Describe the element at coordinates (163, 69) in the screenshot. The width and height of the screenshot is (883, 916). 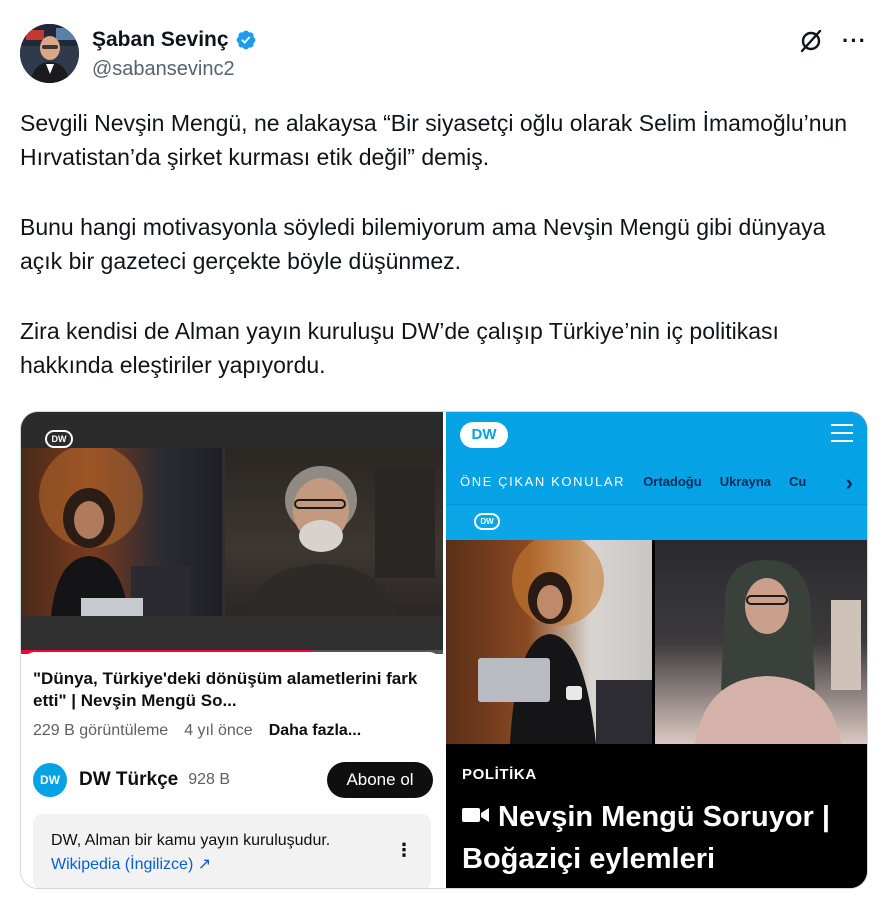
I see `handle: @sabansevinc2` at that location.